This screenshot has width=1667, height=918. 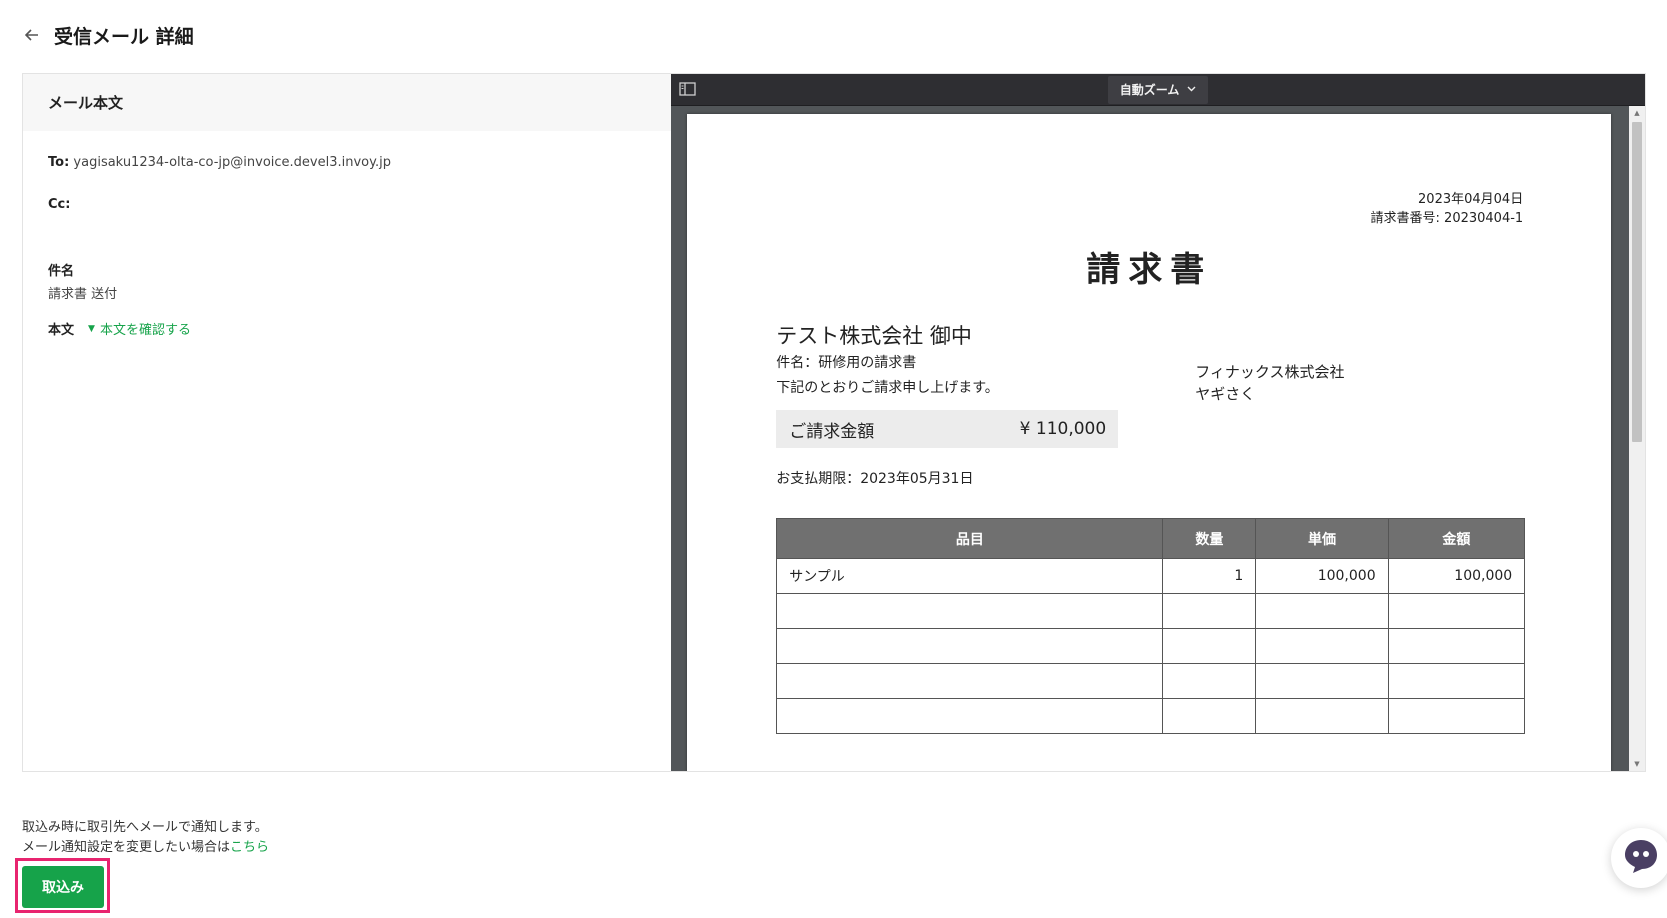 I want to click on cc-row: Cc:, so click(x=59, y=204).